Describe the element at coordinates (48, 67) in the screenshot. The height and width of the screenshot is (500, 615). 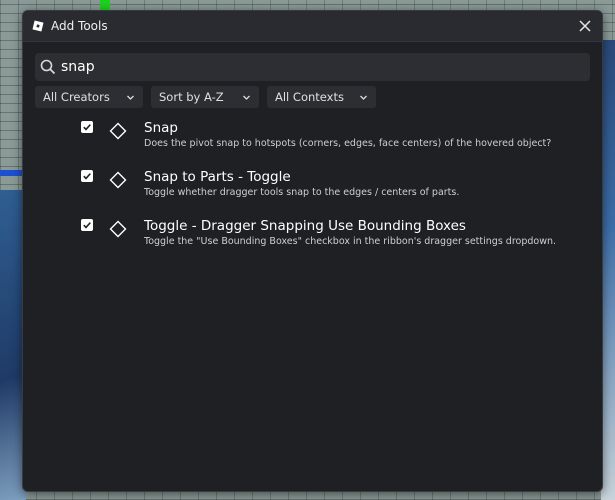
I see `search-icon` at that location.